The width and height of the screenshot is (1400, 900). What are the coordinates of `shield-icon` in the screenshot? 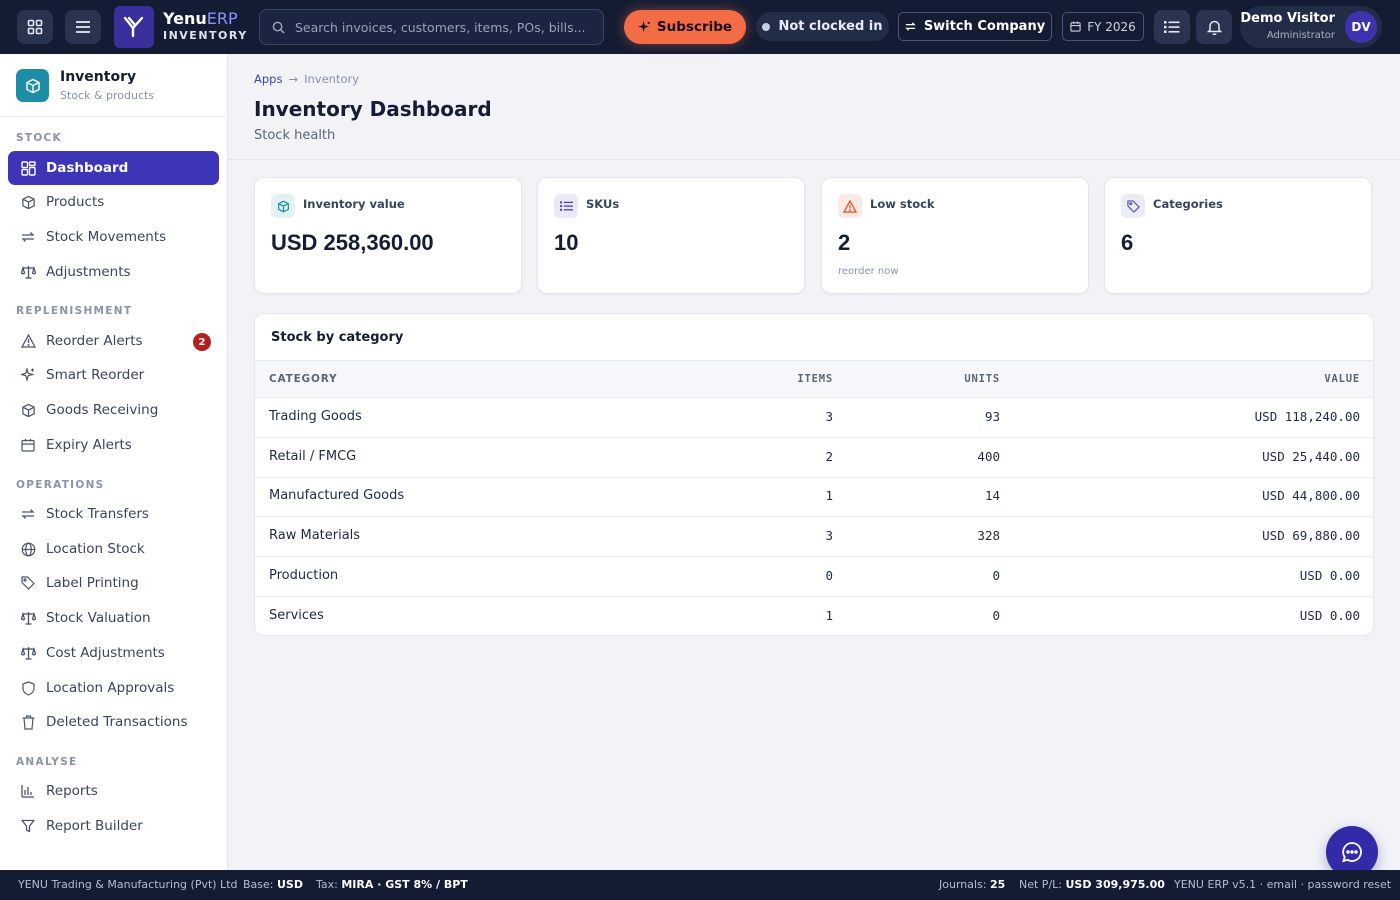 It's located at (28, 688).